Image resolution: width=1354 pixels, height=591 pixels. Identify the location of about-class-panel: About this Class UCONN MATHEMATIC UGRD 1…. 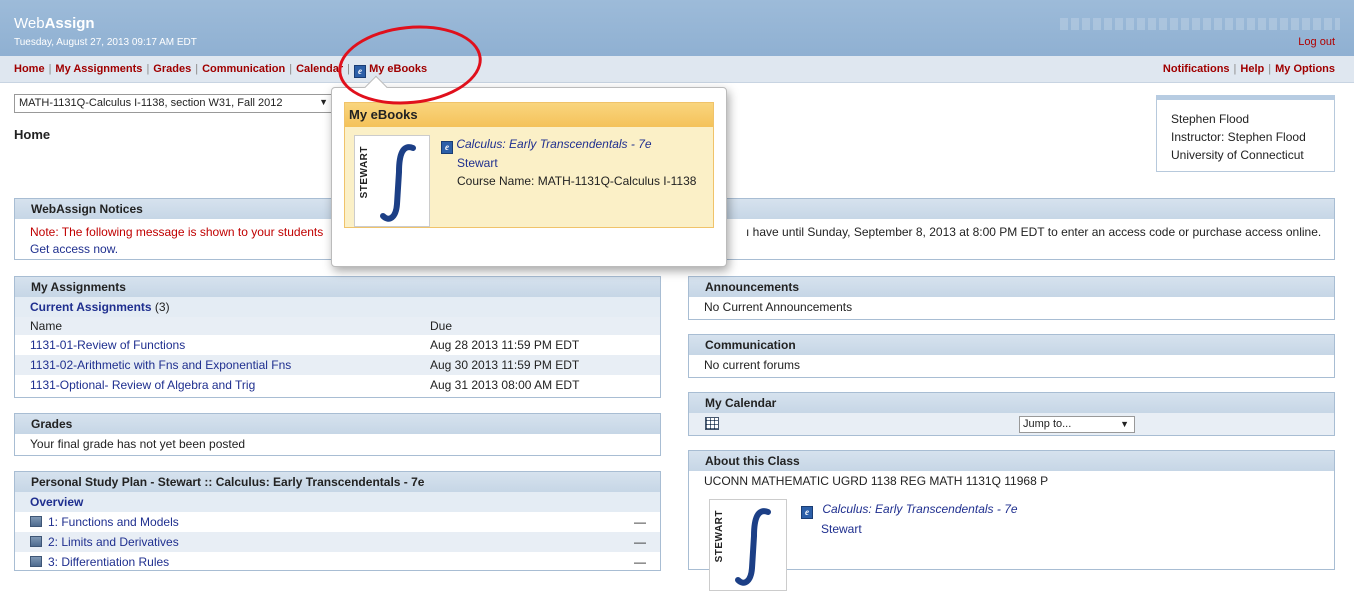
(1011, 520).